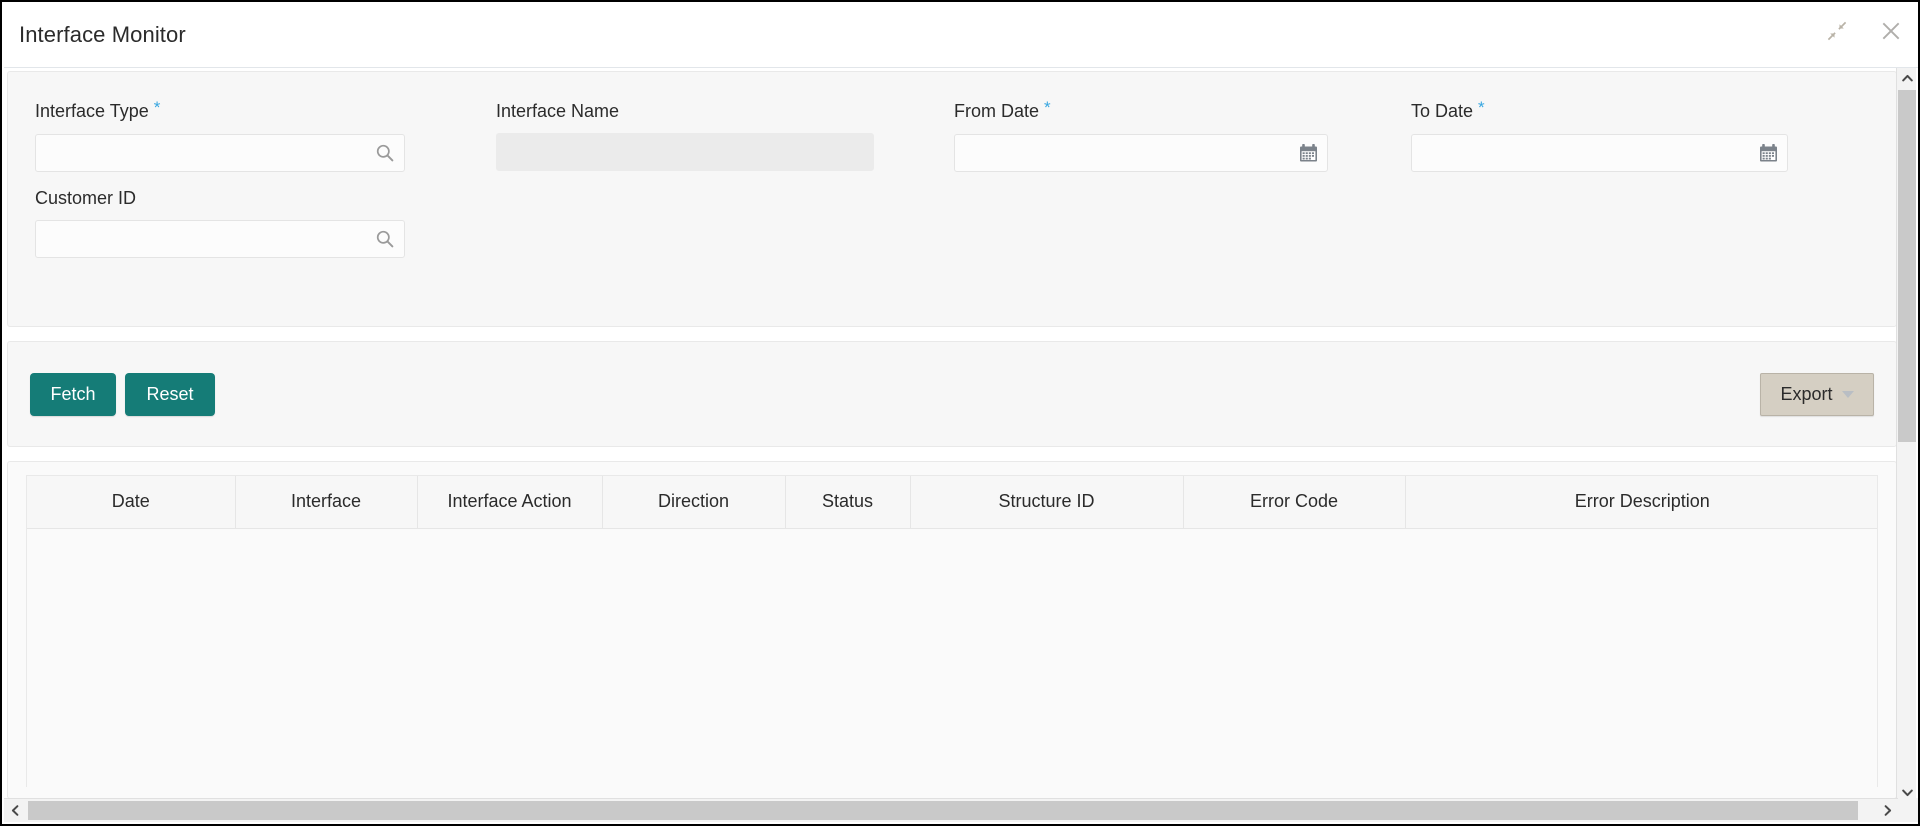  What do you see at coordinates (558, 111) in the screenshot?
I see `label-interface-name: Interface Name` at bounding box center [558, 111].